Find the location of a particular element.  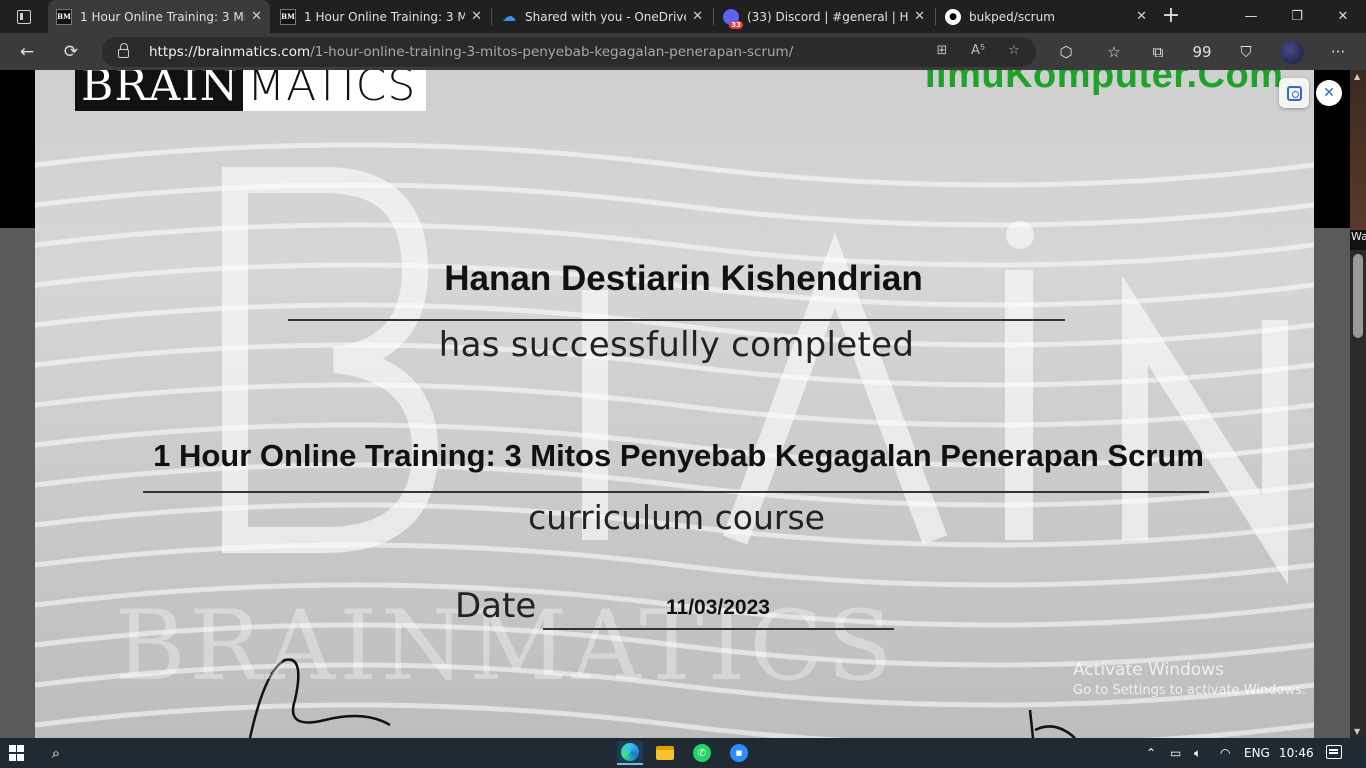

lock-icon is located at coordinates (123, 50).